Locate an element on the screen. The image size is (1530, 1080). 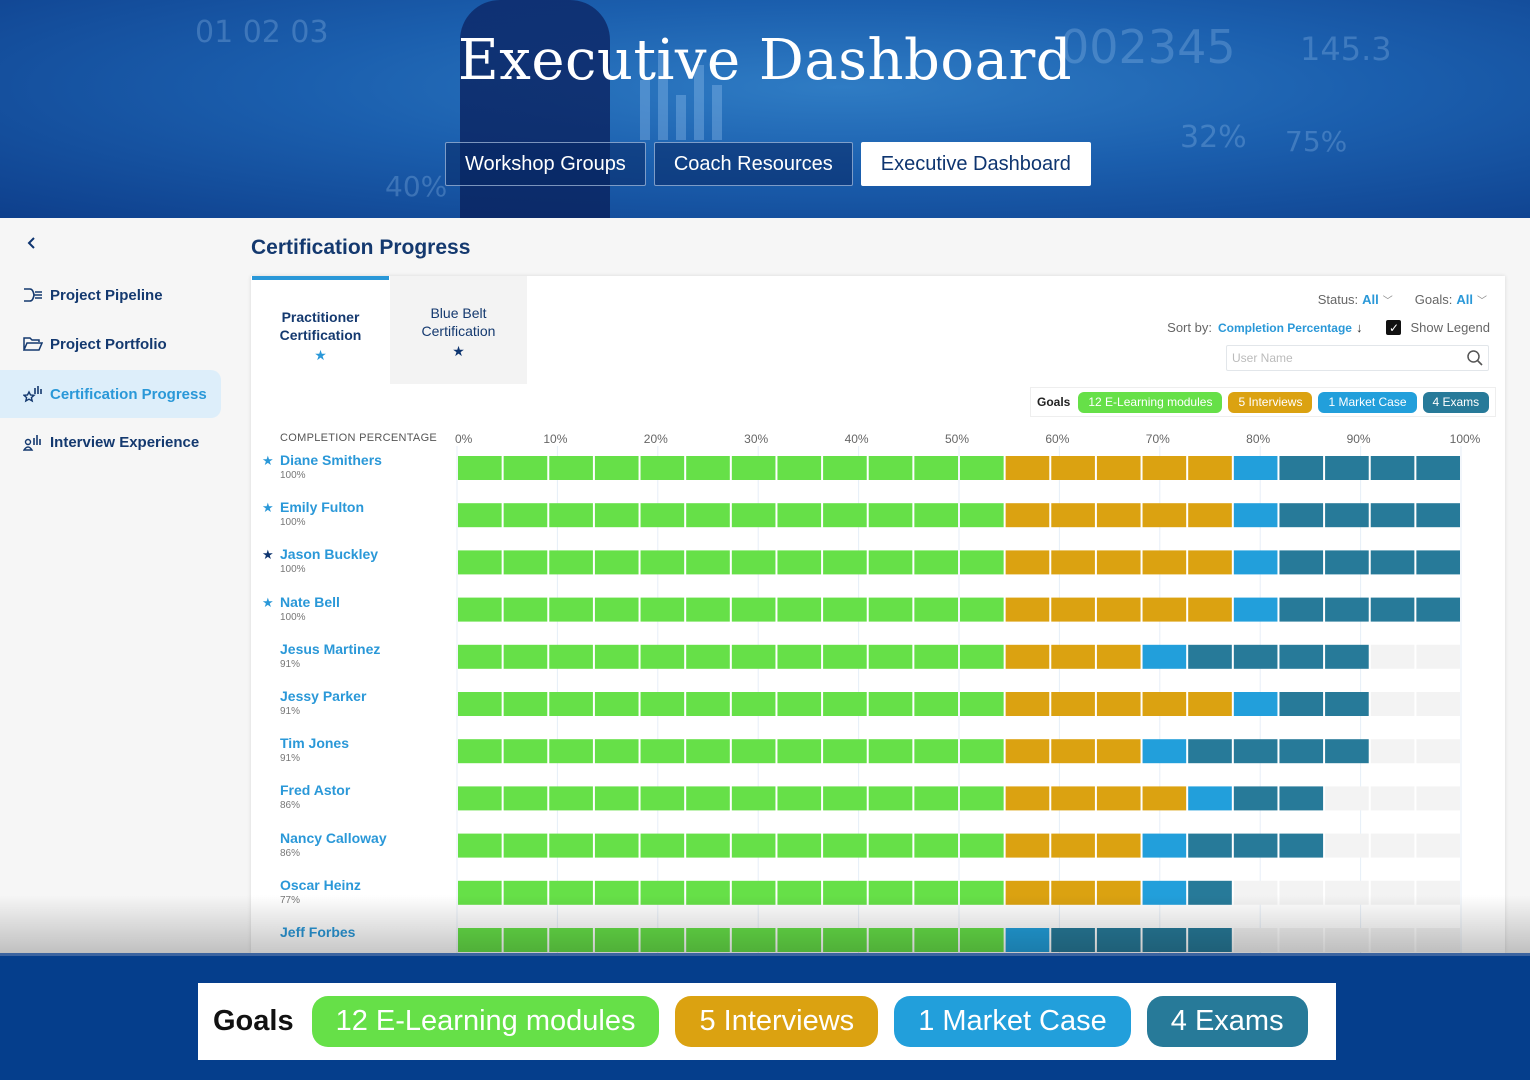
nav-coach-resources-button: Coach Resources is located at coordinates (753, 164).